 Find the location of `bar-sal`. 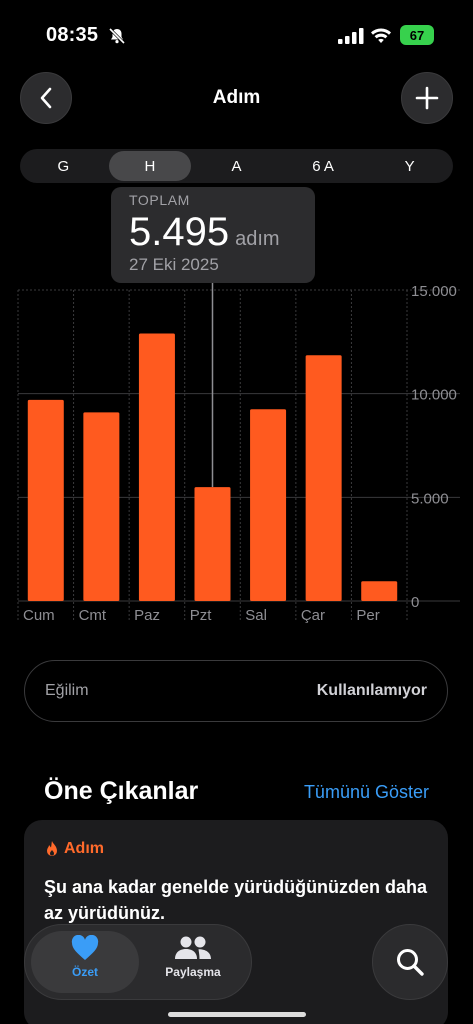

bar-sal is located at coordinates (268, 505).